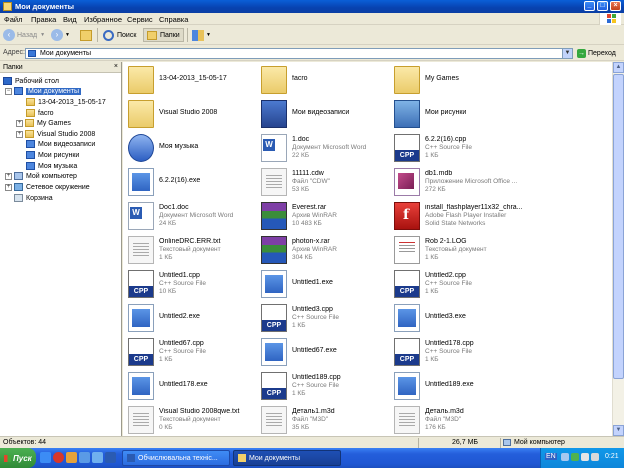  What do you see at coordinates (60, 144) in the screenshot?
I see `tree-item-my-videos: Мои видеозаписи` at bounding box center [60, 144].